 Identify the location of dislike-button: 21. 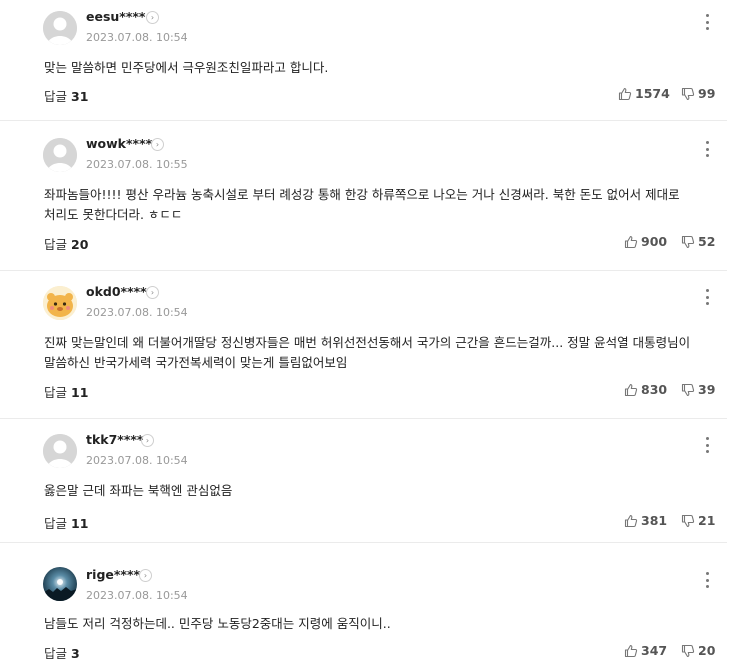
(698, 520).